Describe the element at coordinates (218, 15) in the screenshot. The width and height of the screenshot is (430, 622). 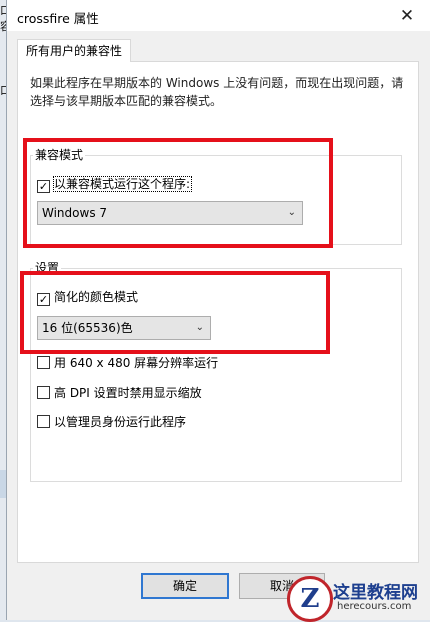
I see `title-bar: crossfire 属性 ✕` at that location.